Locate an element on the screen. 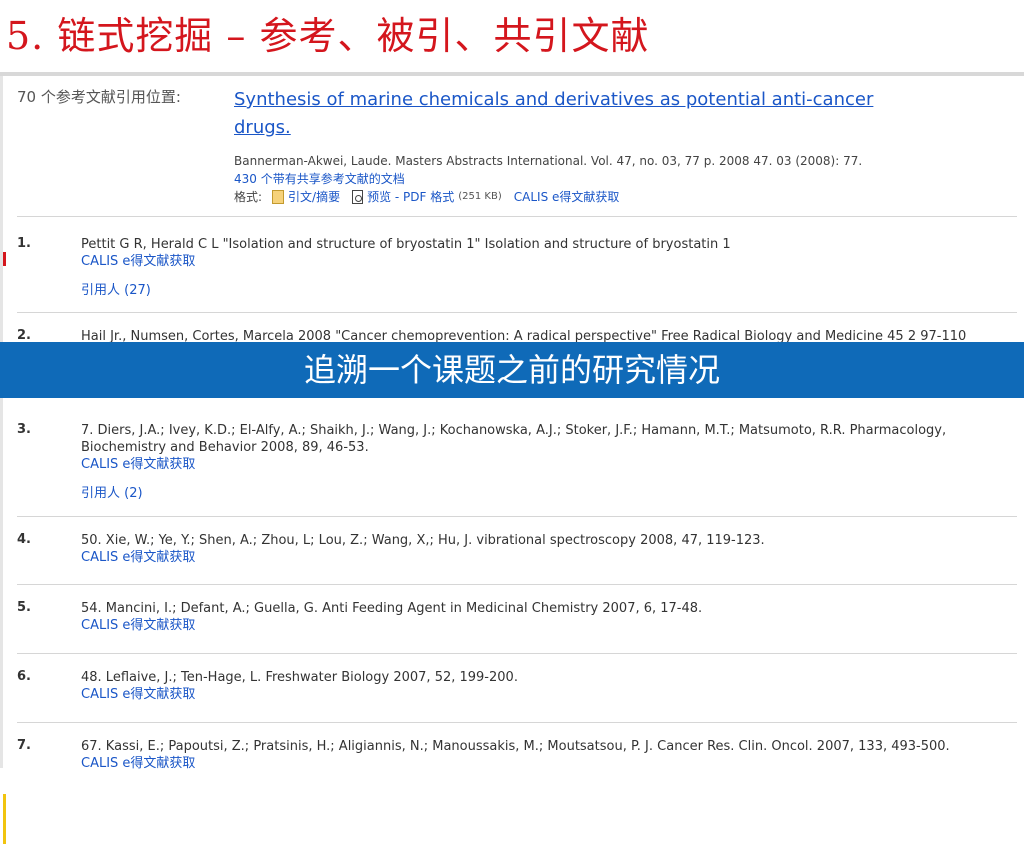  pdf-size: (251 KB) is located at coordinates (480, 196).